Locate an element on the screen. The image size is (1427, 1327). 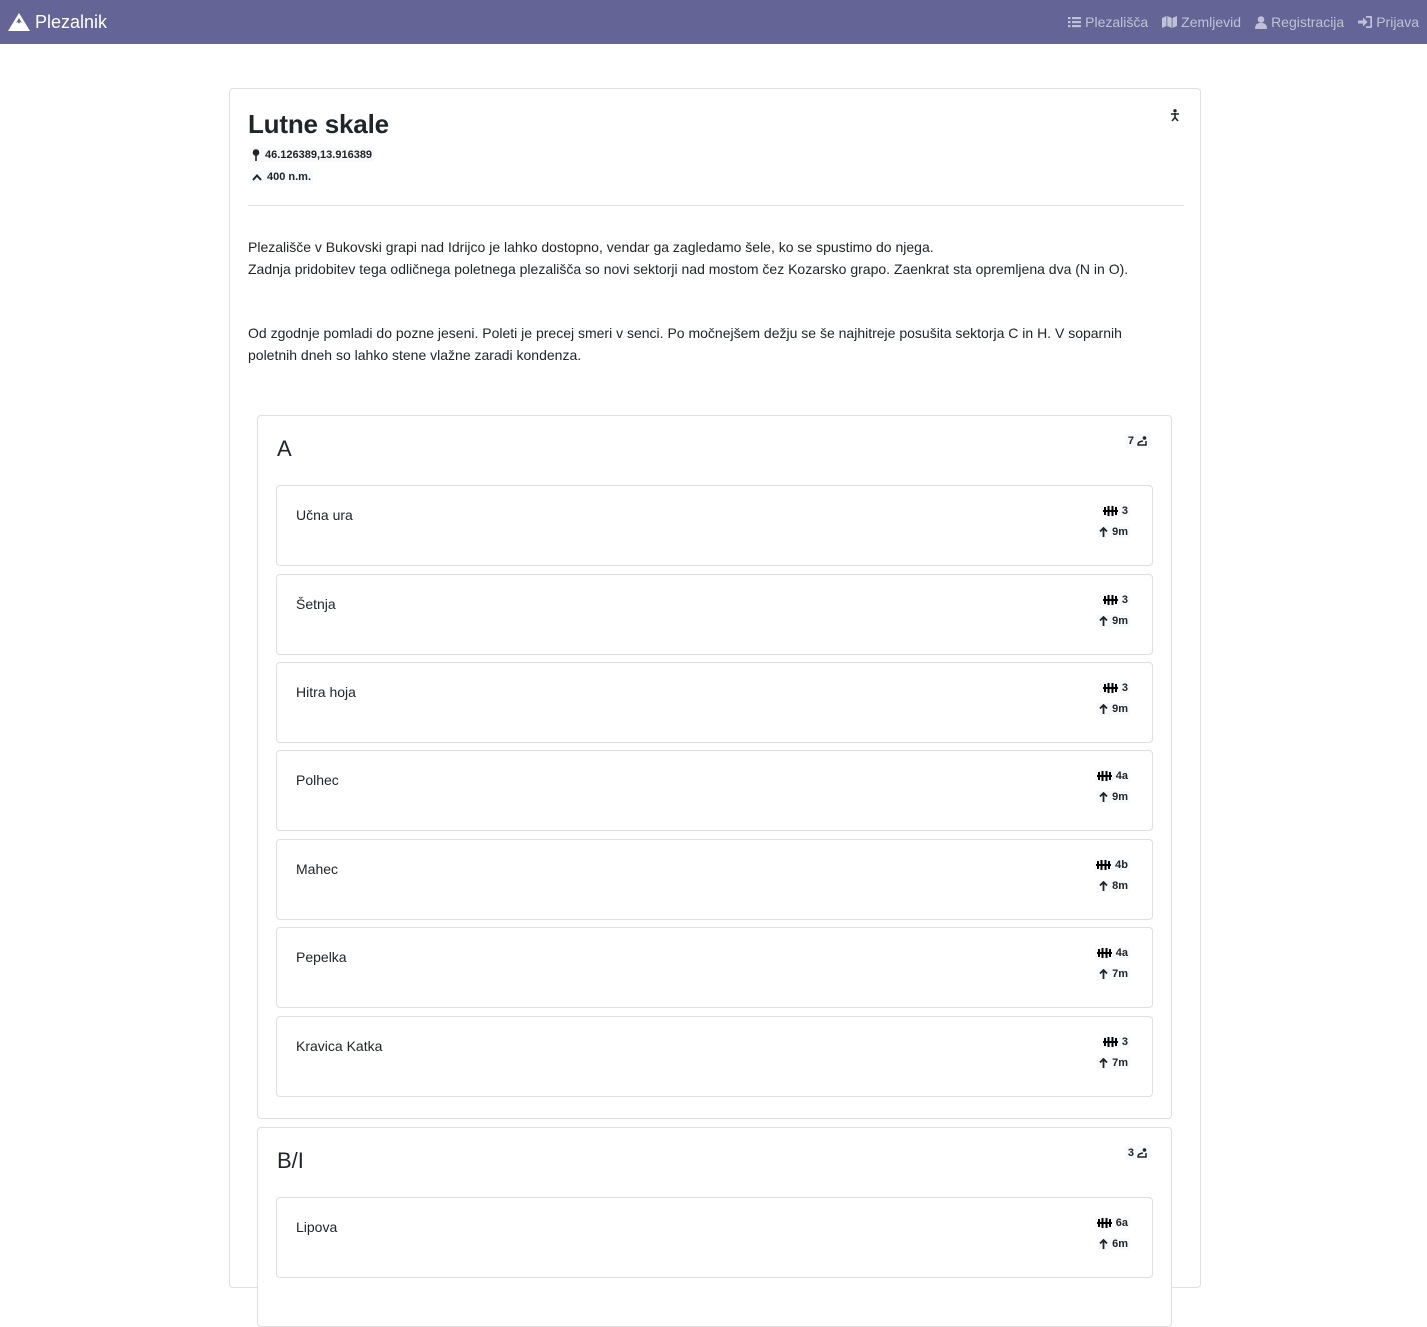
length-text: 8m is located at coordinates (1120, 886).